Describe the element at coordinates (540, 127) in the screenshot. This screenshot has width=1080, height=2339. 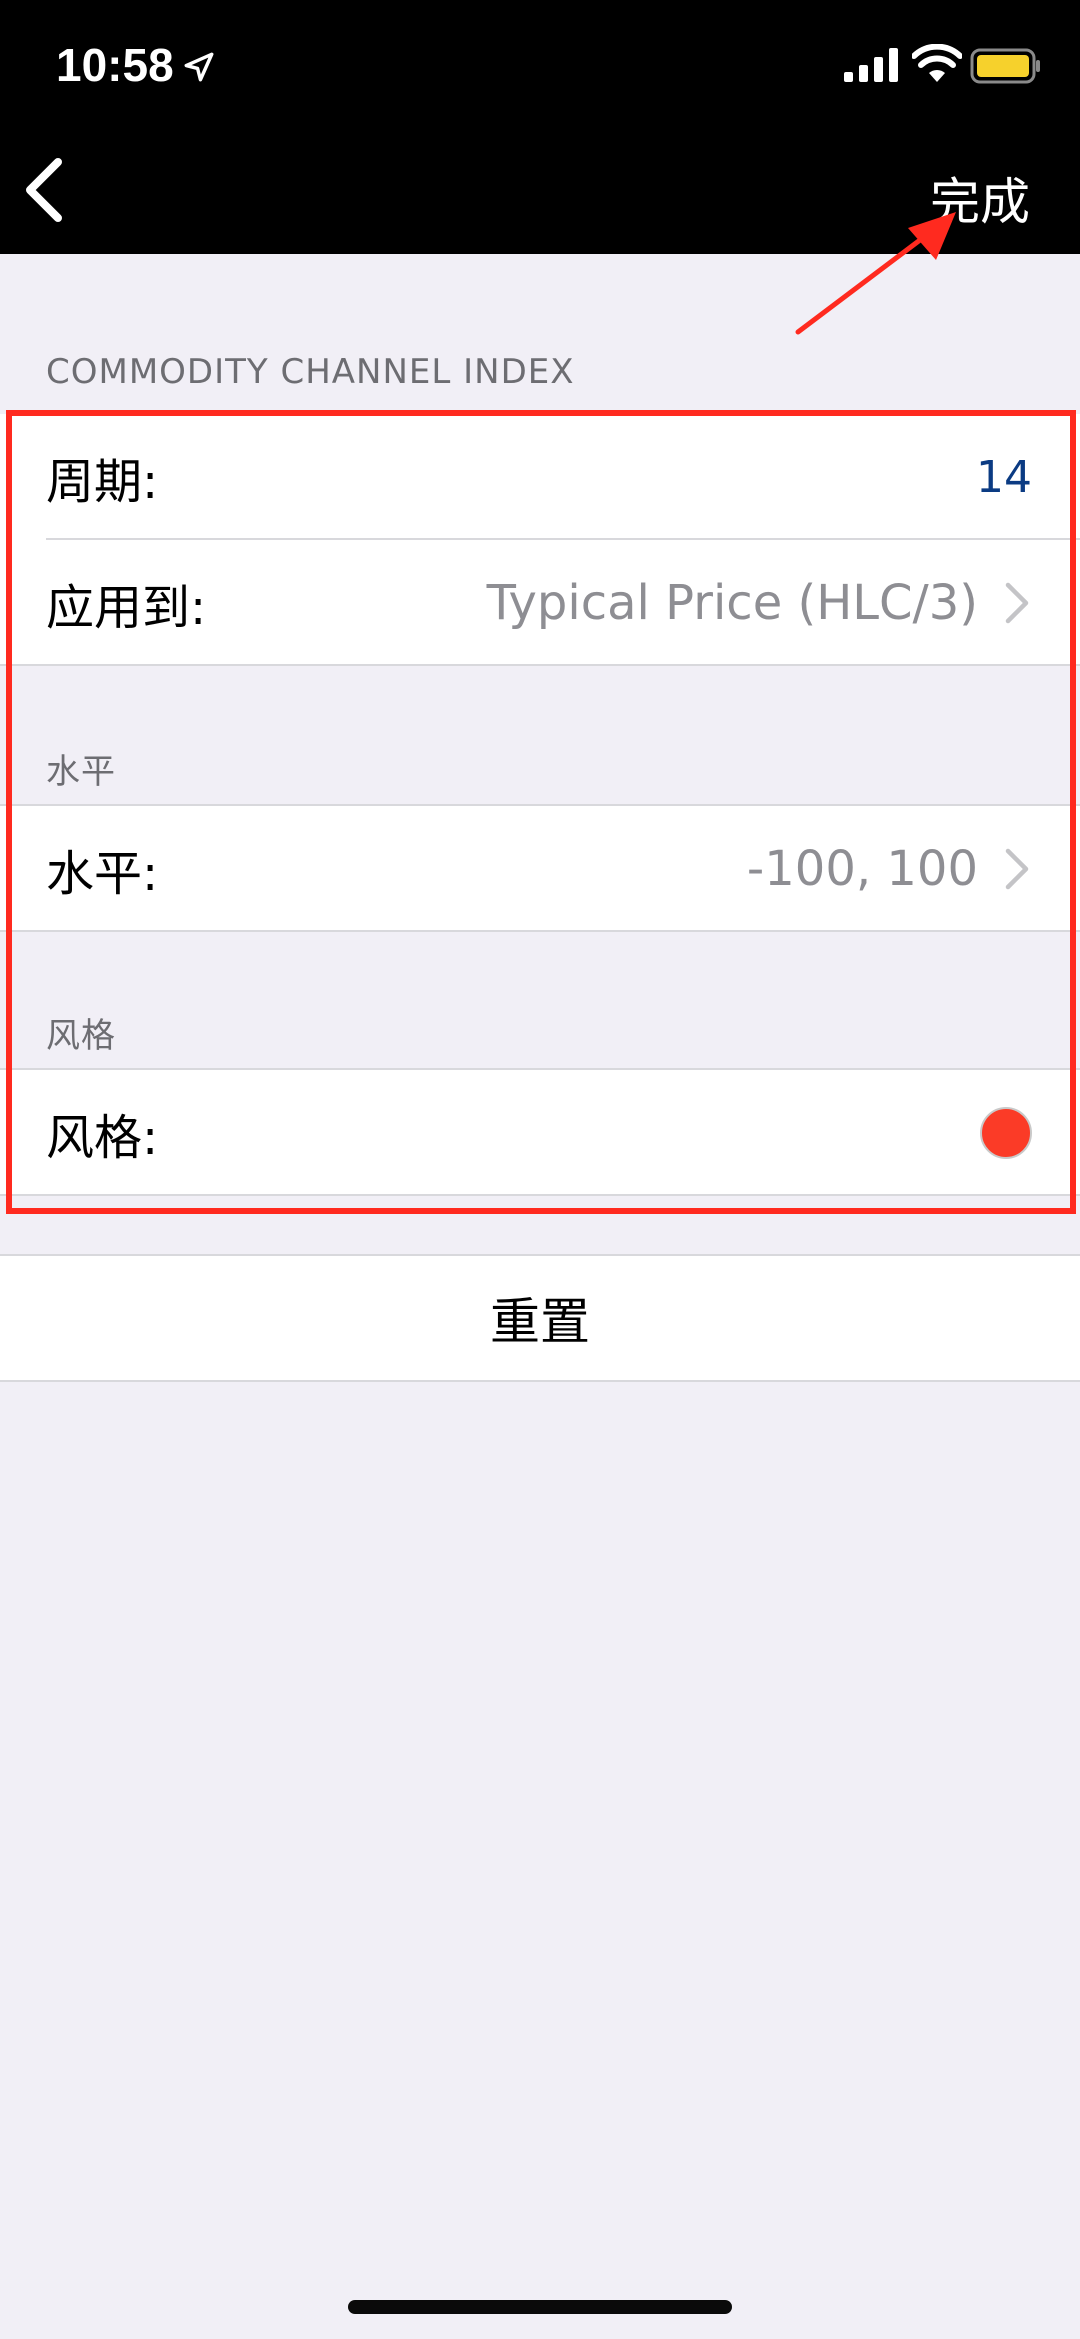
I see `top-bar: 10:58 完成` at that location.